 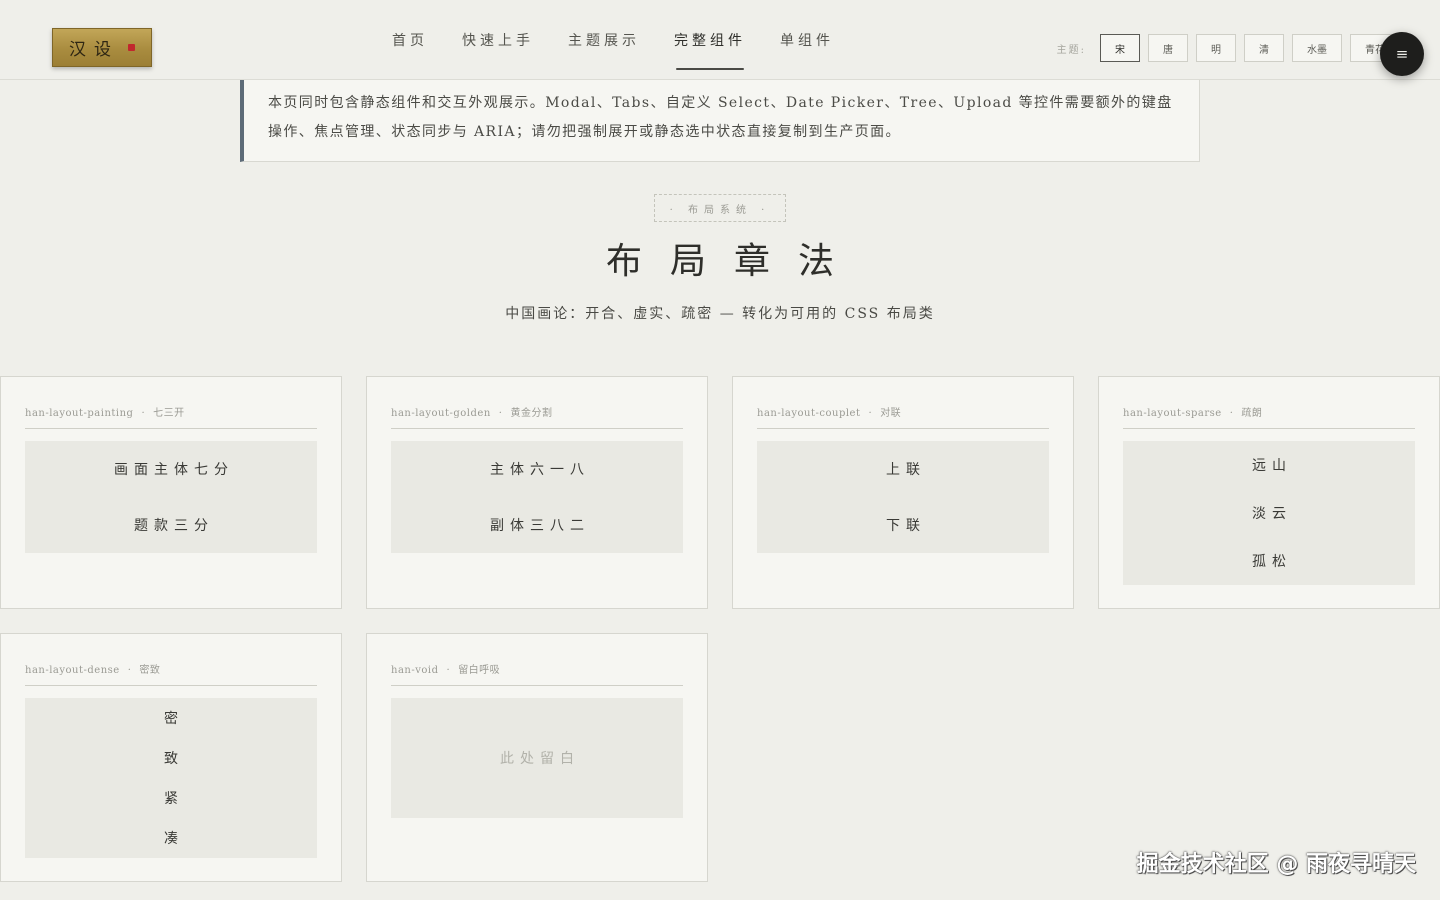 What do you see at coordinates (903, 415) in the screenshot?
I see `card-header: han-layout-couplet · 对联` at bounding box center [903, 415].